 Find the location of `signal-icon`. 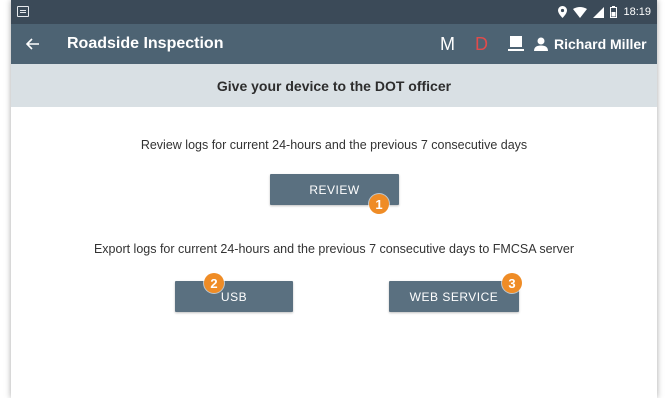

signal-icon is located at coordinates (599, 12).